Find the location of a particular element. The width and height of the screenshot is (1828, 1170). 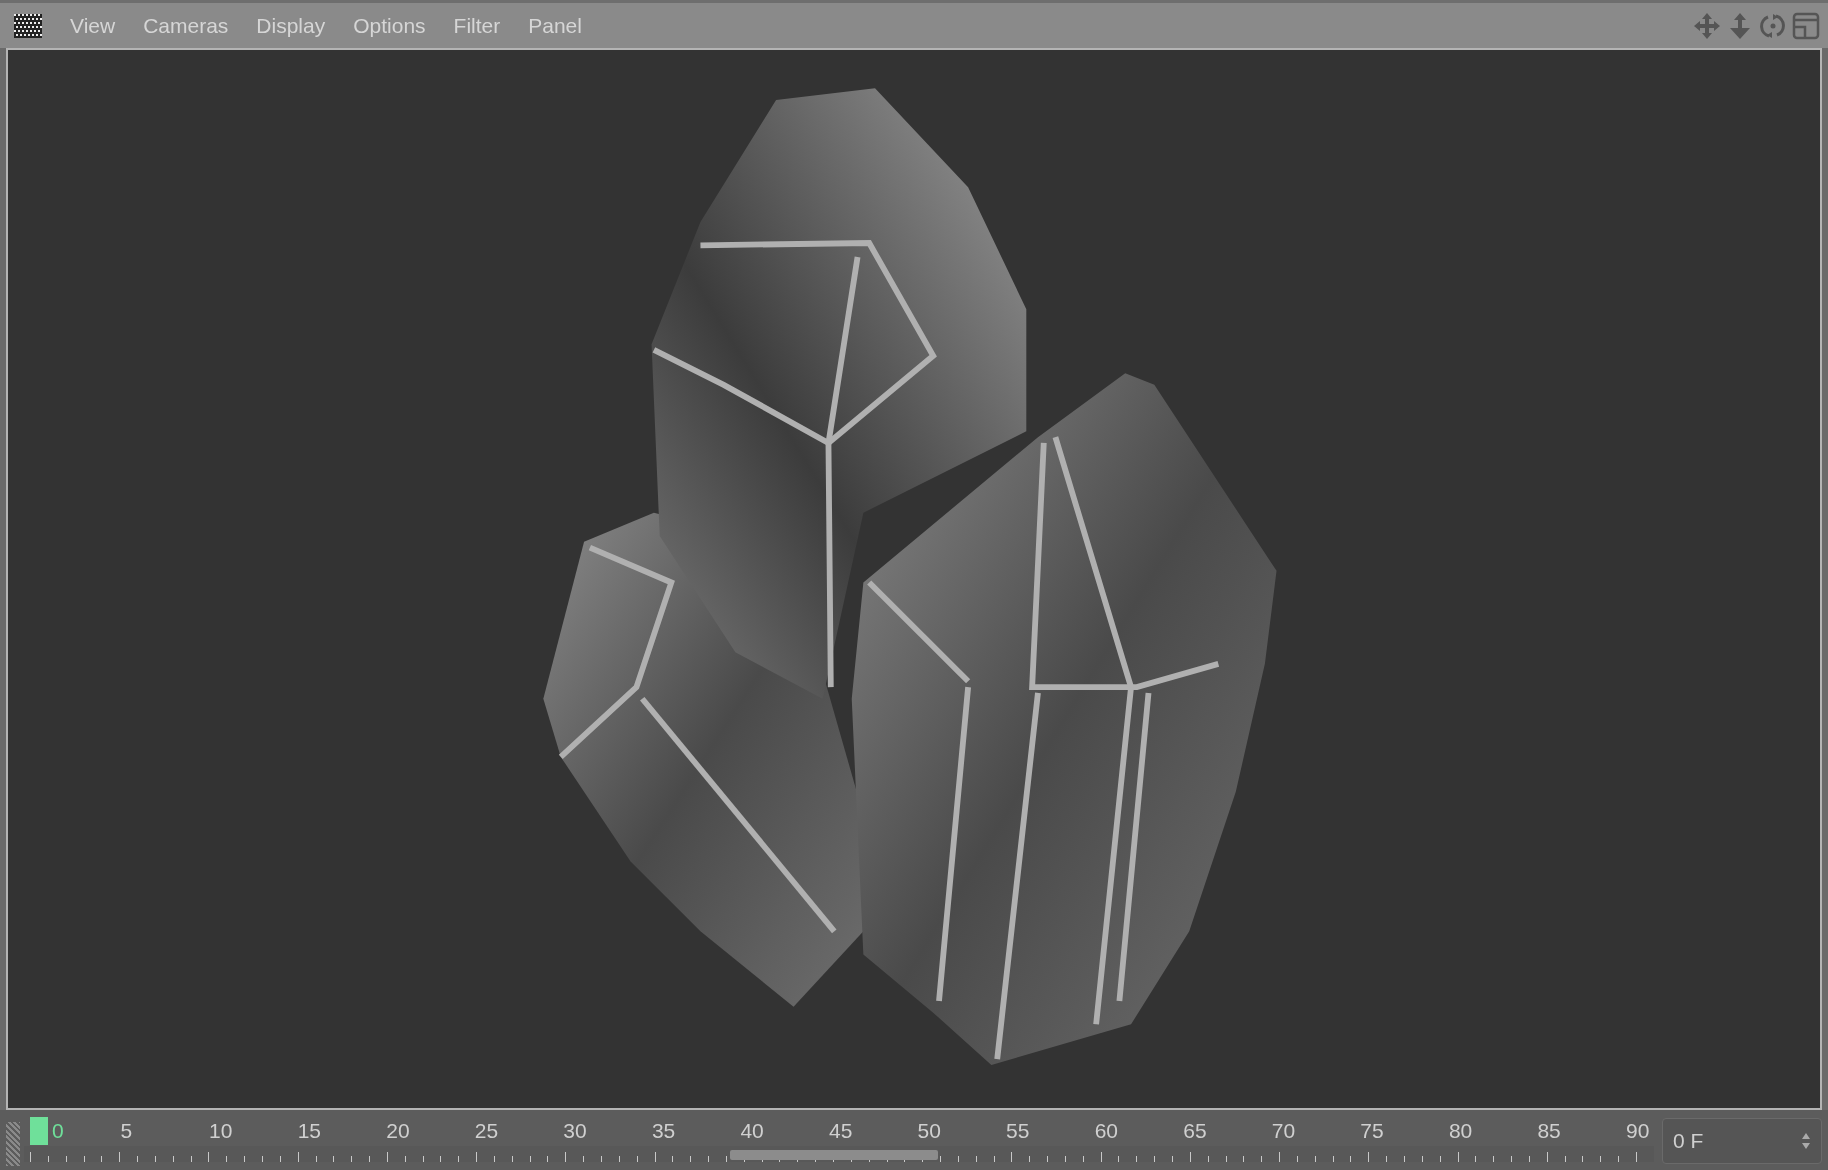

frame-label: 40 is located at coordinates (751, 1131).